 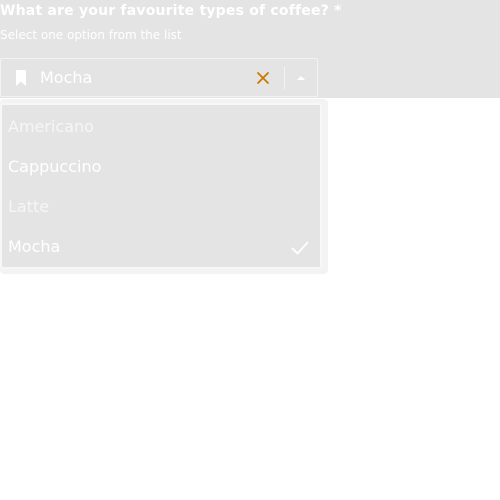 I want to click on option-label: Americano, so click(x=51, y=126).